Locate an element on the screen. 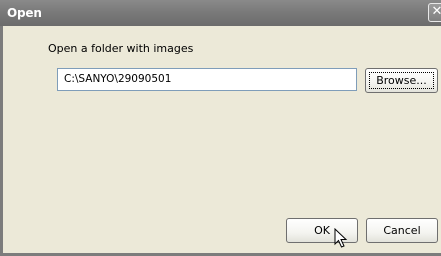  cancel-button-label: Cancel is located at coordinates (402, 230).